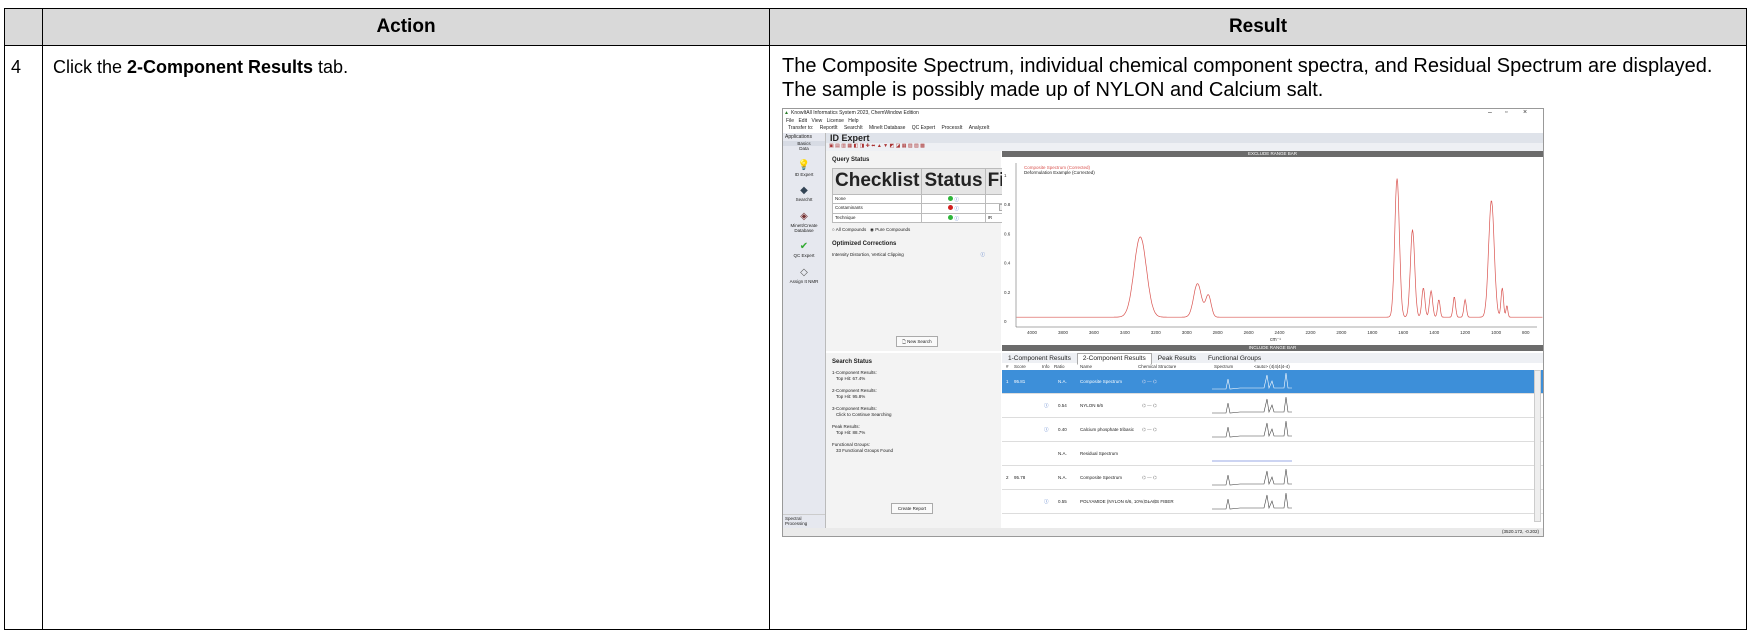  Describe the element at coordinates (1537, 446) in the screenshot. I see `results-scrollbar` at that location.